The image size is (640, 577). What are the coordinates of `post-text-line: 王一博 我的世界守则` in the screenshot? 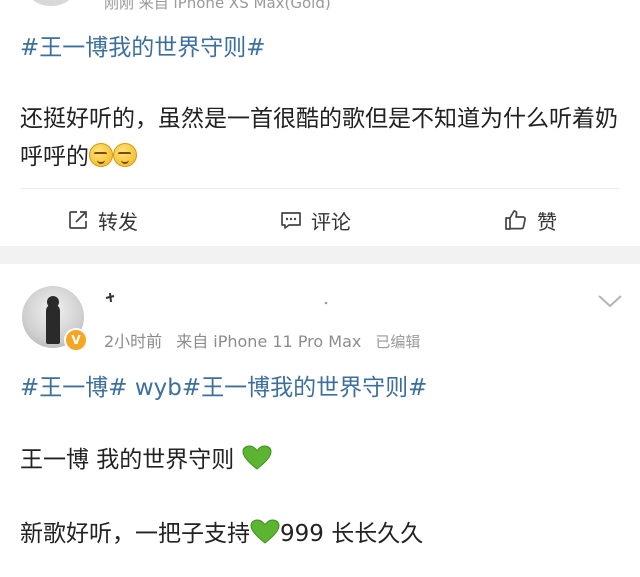 It's located at (146, 457).